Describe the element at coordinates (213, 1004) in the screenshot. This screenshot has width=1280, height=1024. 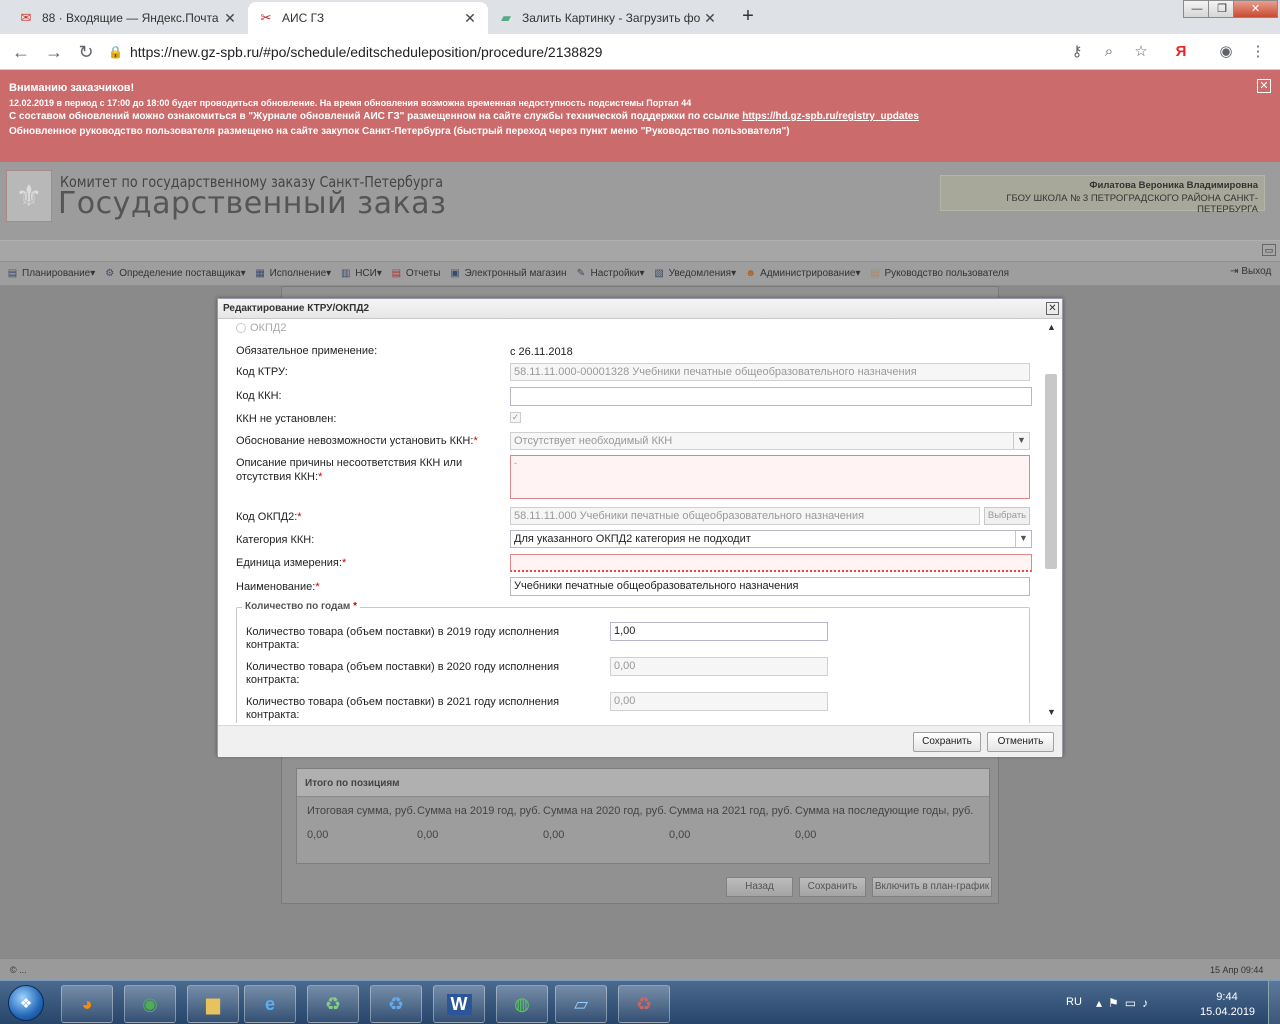
I see `explorer-icon: ▆` at that location.